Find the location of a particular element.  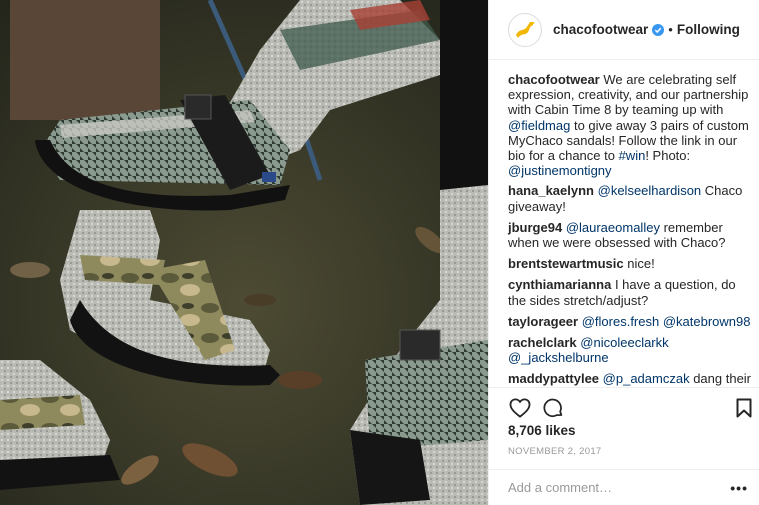

comment-username: hana_kaelynn is located at coordinates (551, 190).